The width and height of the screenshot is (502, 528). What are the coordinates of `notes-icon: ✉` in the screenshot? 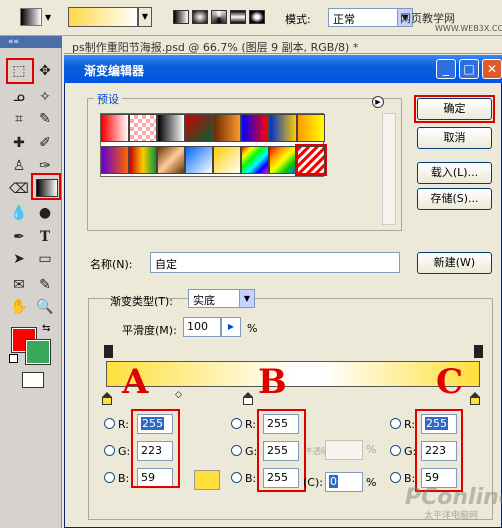 It's located at (19, 285).